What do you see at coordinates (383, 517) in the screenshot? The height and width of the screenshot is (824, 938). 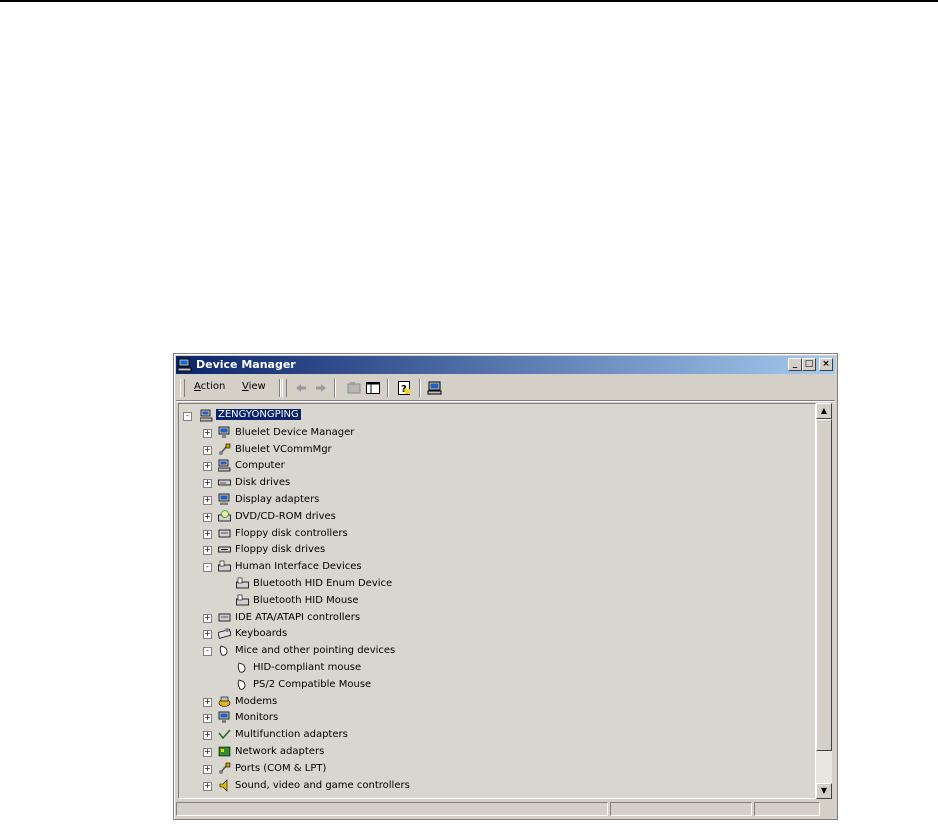 I see `tree-node: + DVD/CD-ROM drives` at bounding box center [383, 517].